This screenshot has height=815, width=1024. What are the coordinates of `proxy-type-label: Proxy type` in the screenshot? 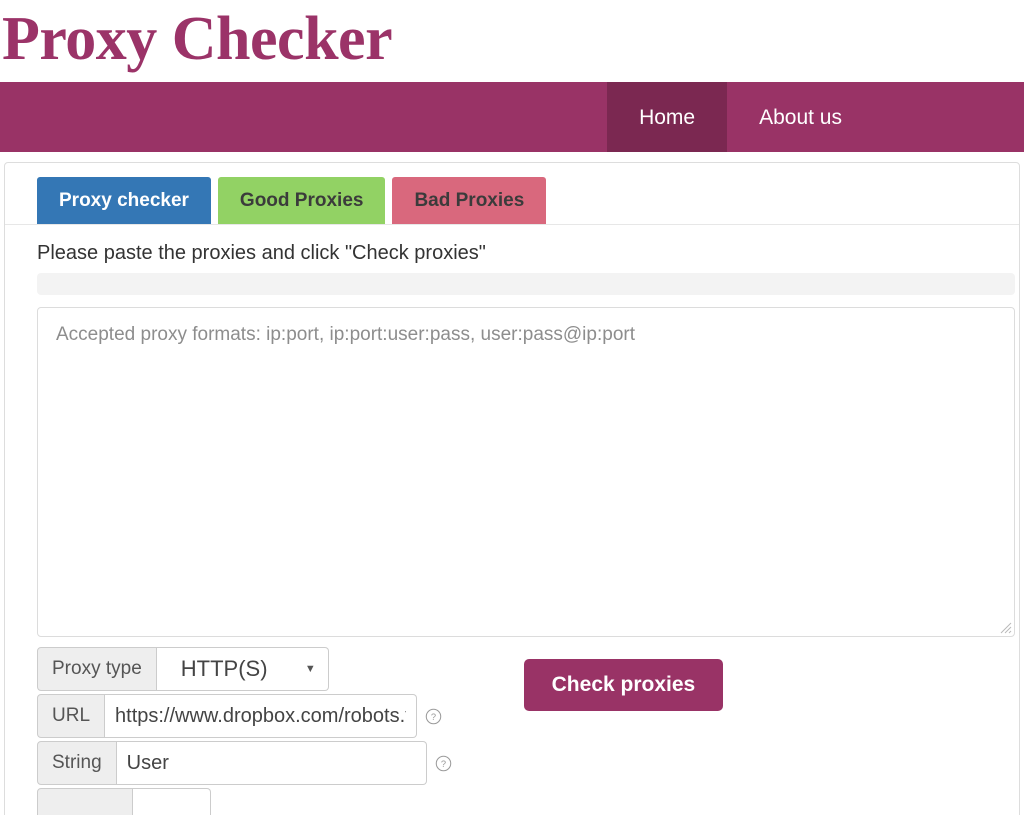 It's located at (97, 669).